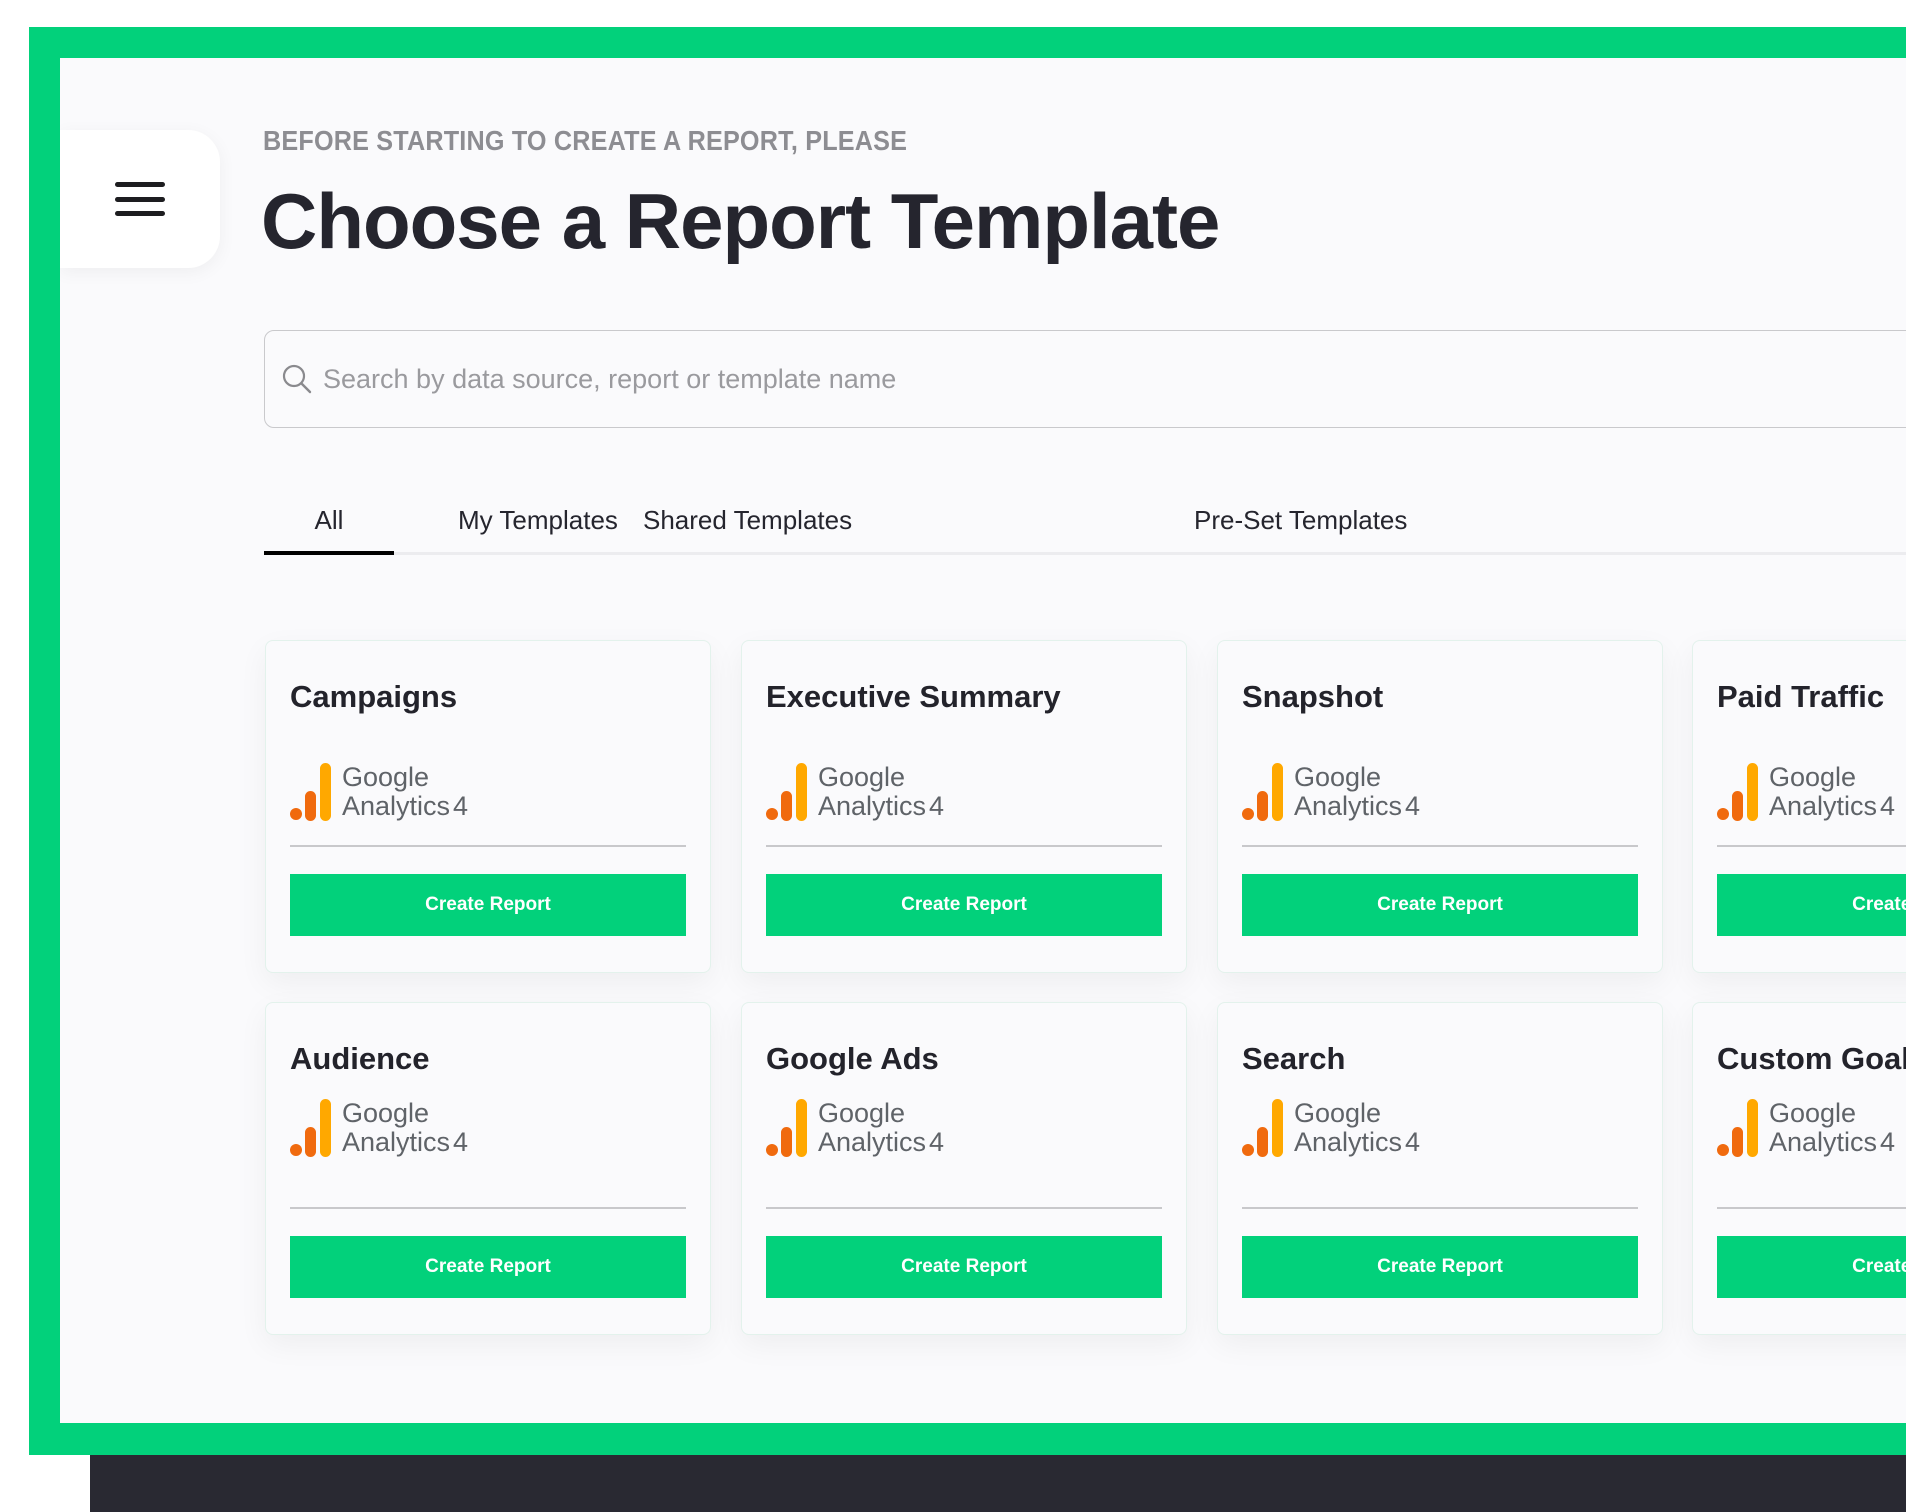 The width and height of the screenshot is (1906, 1512). What do you see at coordinates (297, 379) in the screenshot?
I see `search-icon` at bounding box center [297, 379].